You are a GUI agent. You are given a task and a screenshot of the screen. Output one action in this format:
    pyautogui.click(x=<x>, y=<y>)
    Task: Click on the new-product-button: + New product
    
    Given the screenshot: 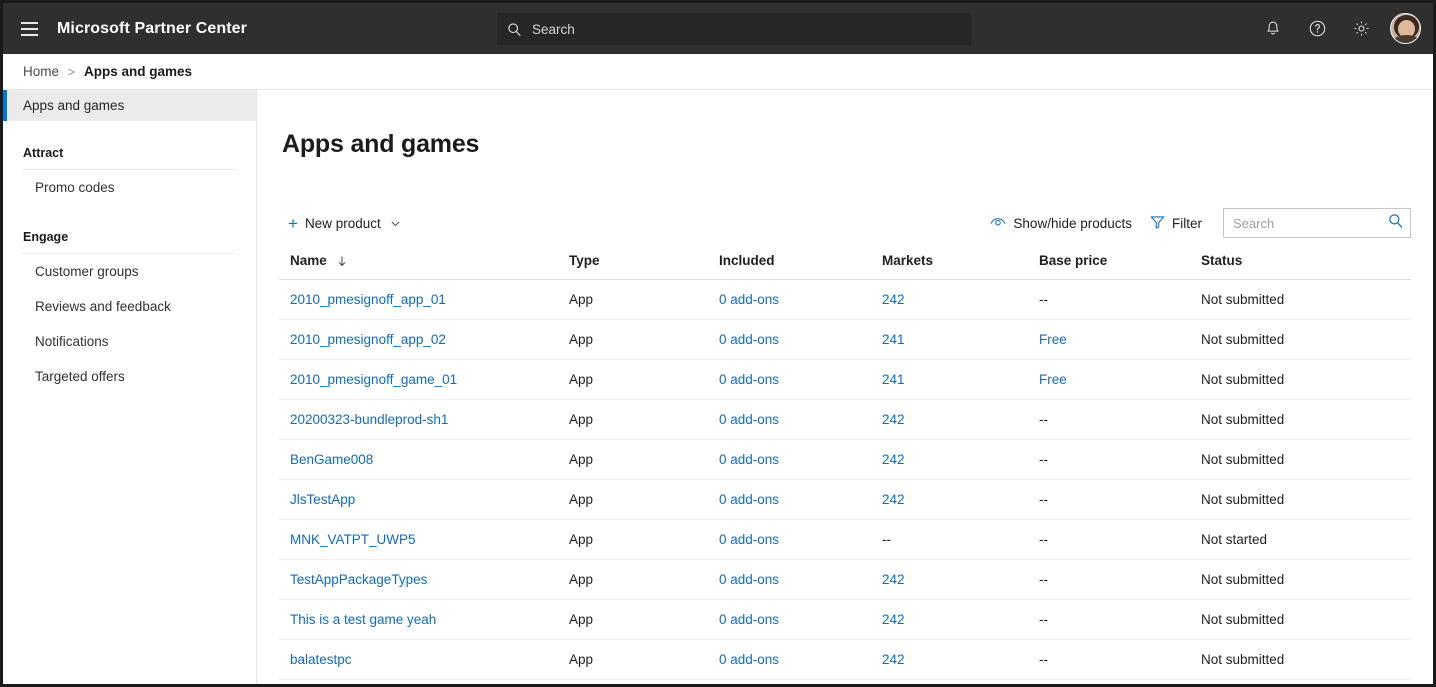 What is the action you would take?
    pyautogui.click(x=344, y=223)
    